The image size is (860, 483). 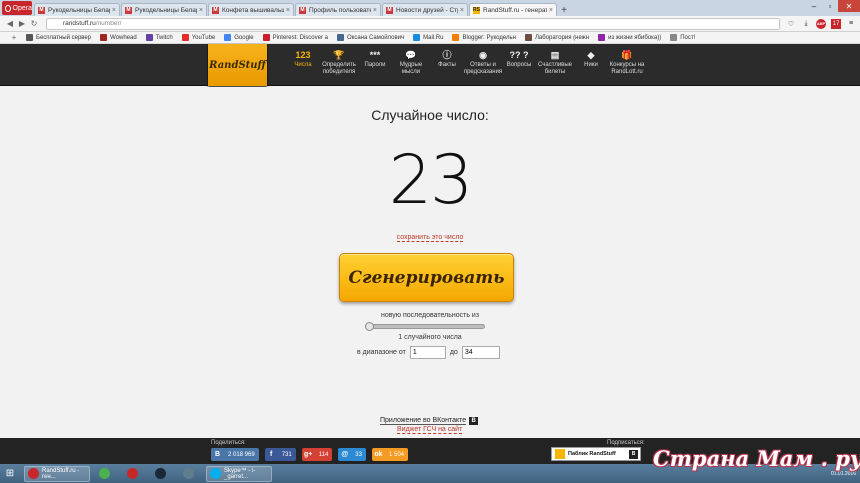 I want to click on taskbar-chrome, so click(x=106, y=474).